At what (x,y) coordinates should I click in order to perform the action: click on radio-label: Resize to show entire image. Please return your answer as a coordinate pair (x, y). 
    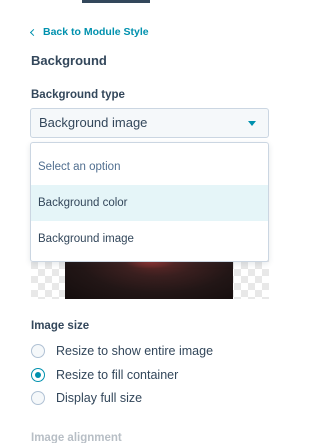
    Looking at the image, I should click on (135, 351).